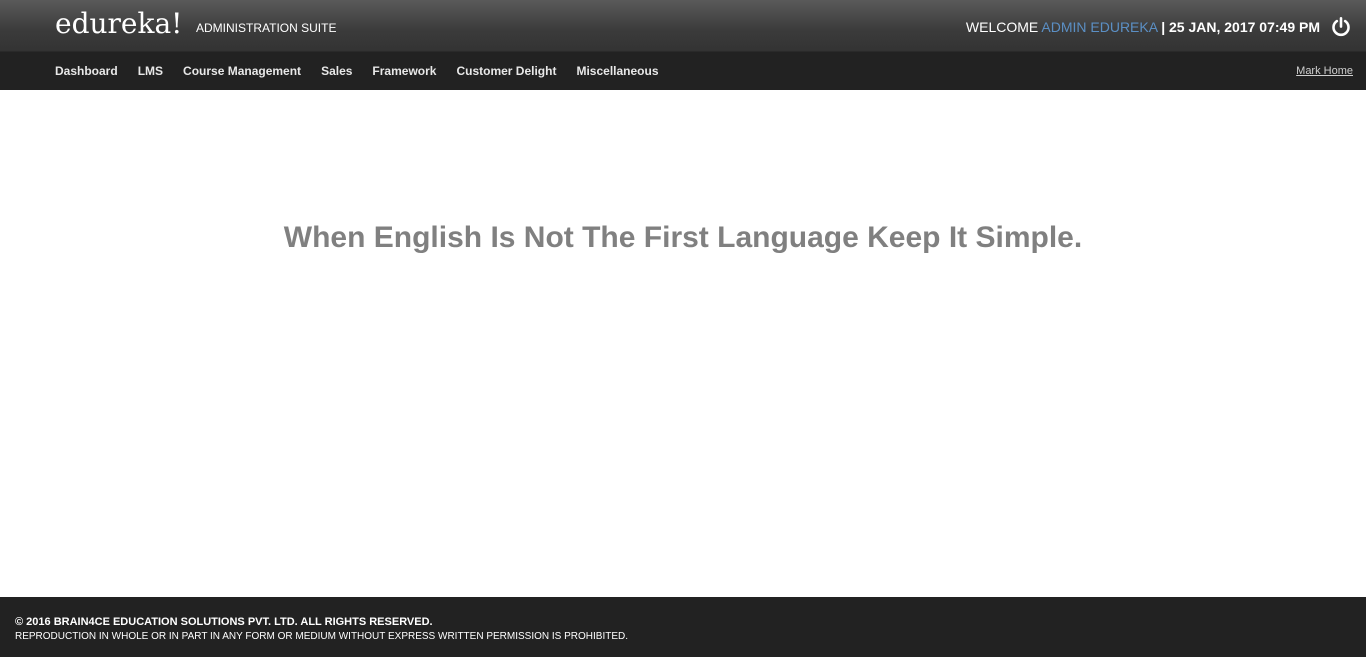  Describe the element at coordinates (1002, 27) in the screenshot. I see `welcome-label: WELCOME` at that location.